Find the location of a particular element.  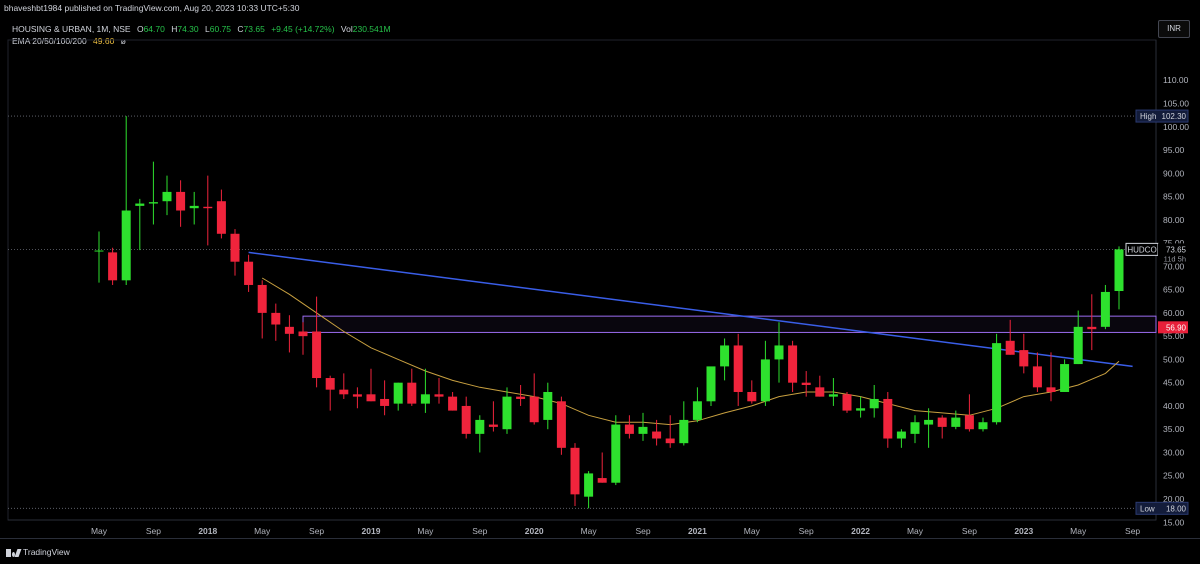

x-tick-label: 2019 is located at coordinates (371, 531).